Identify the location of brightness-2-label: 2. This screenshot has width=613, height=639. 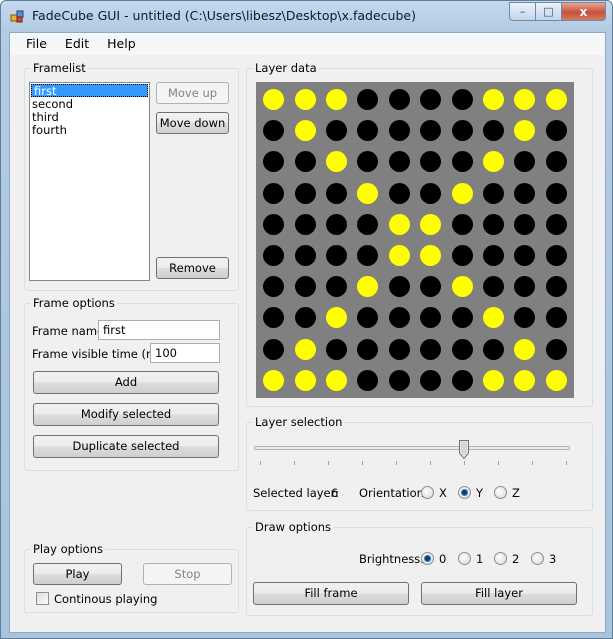
(515, 559).